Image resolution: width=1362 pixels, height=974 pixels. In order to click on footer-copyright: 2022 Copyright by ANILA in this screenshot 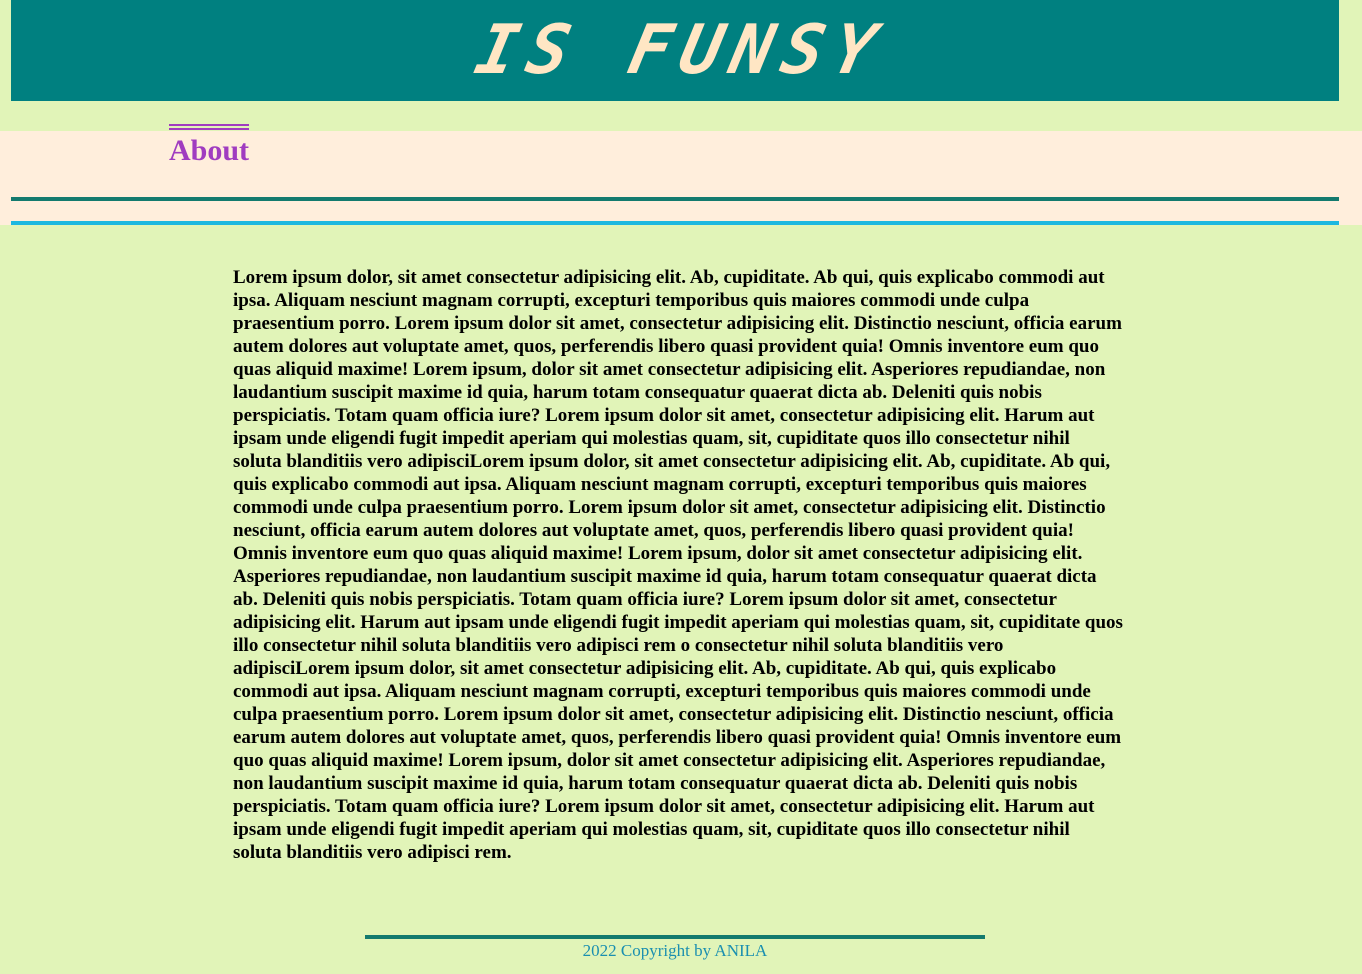, I will do `click(675, 950)`.